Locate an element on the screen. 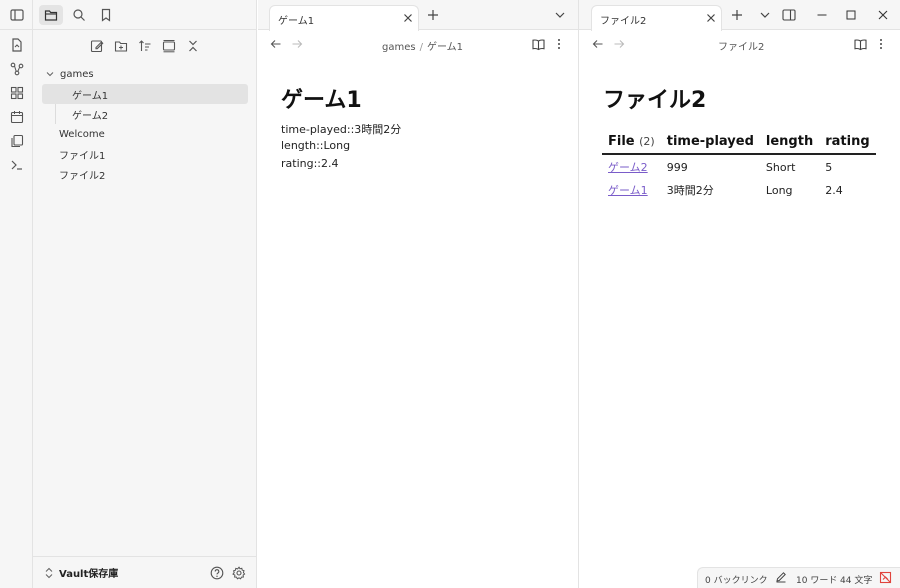 The image size is (900, 588). sort-icon is located at coordinates (145, 46).